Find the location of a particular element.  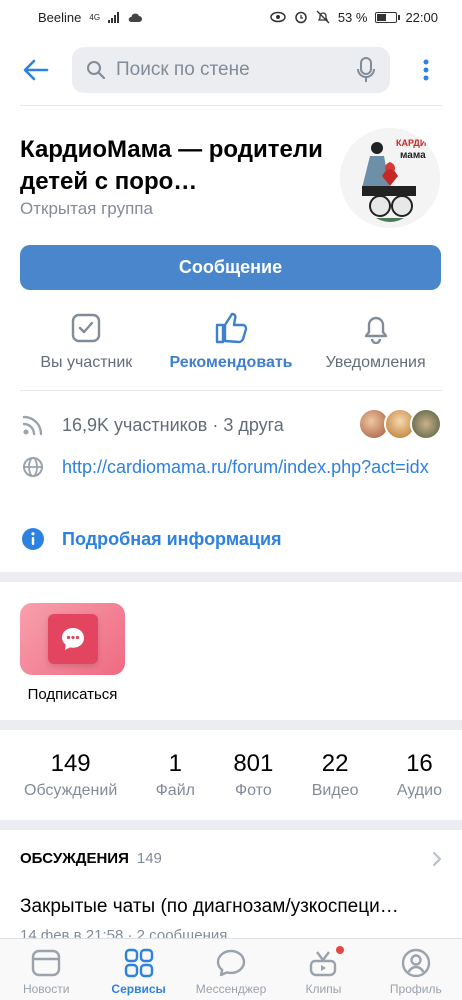

thumb-up-icon is located at coordinates (231, 328).